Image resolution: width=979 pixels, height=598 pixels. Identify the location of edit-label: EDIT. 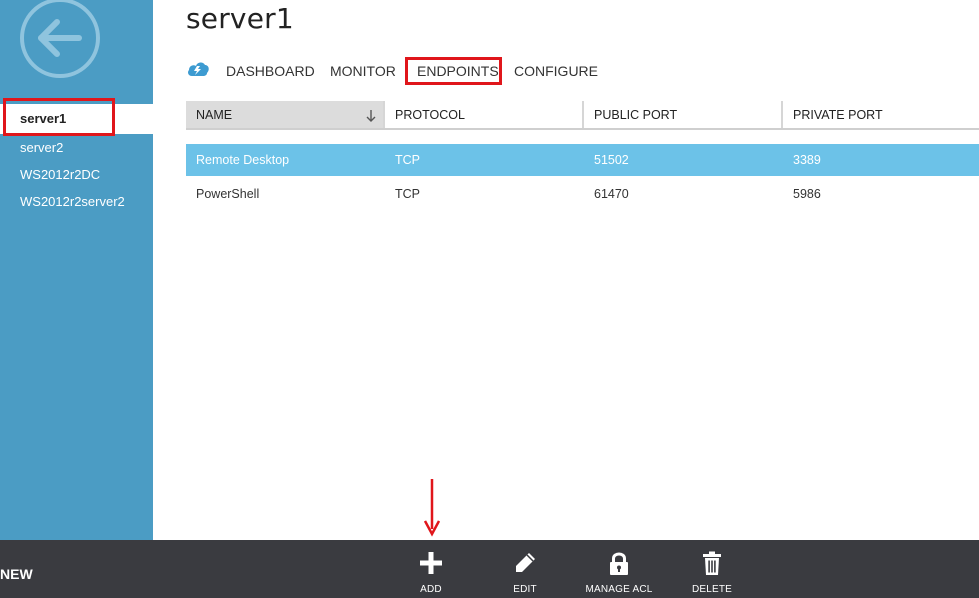
(525, 589).